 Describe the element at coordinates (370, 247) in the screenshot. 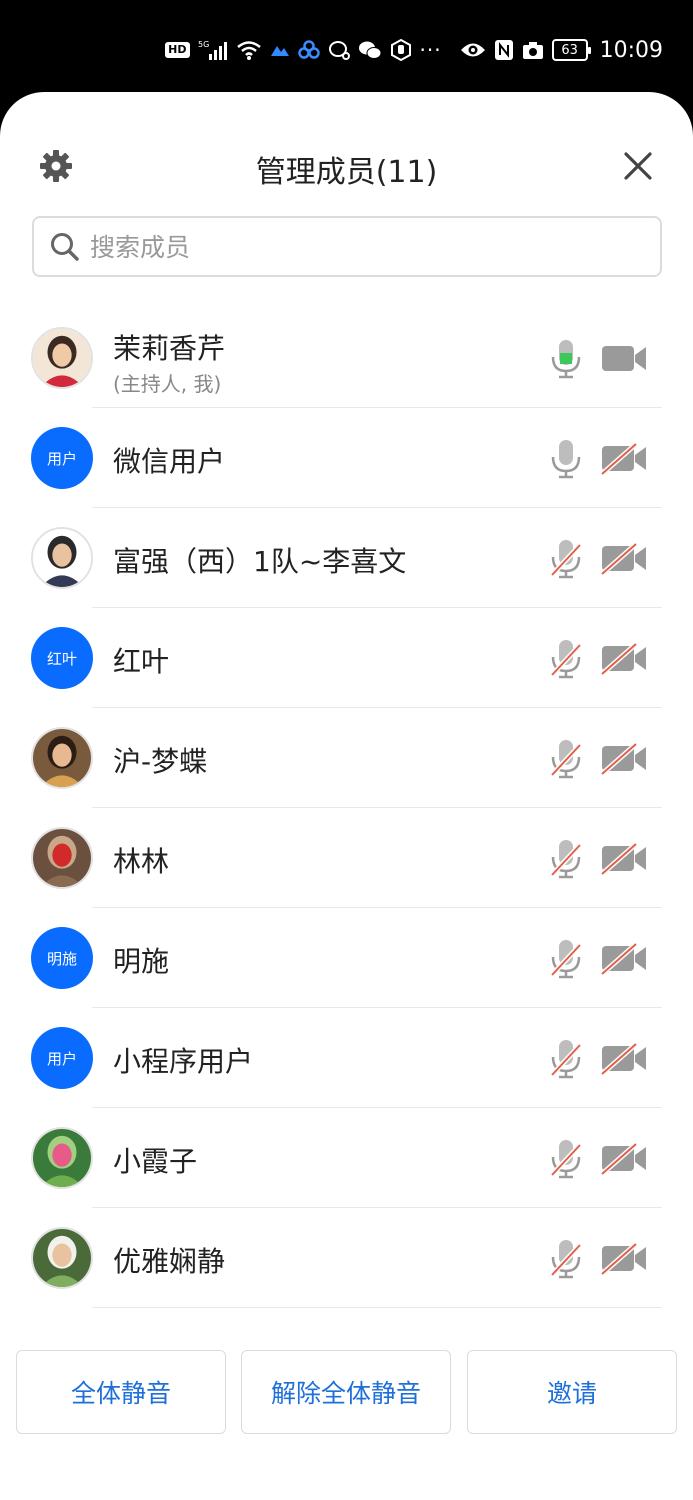

I see `search-input` at that location.